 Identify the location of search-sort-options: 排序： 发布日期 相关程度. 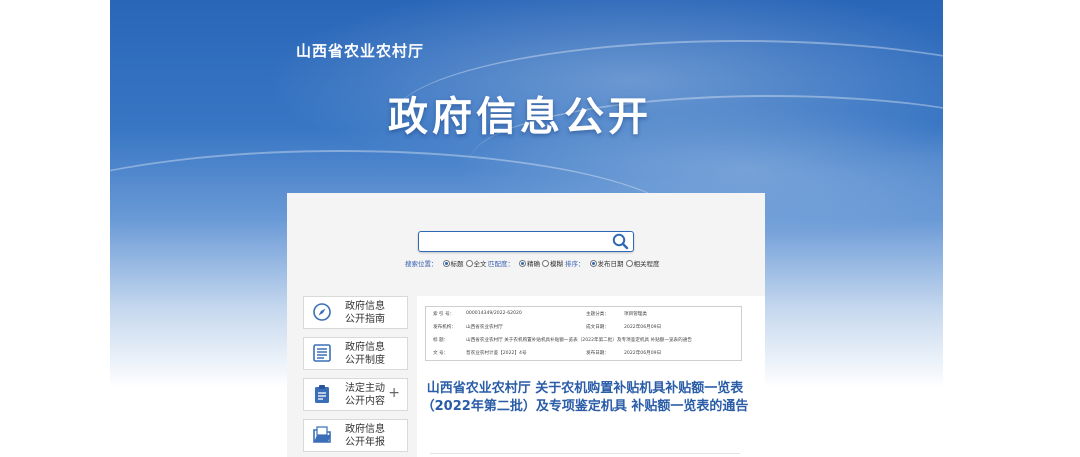
(612, 263).